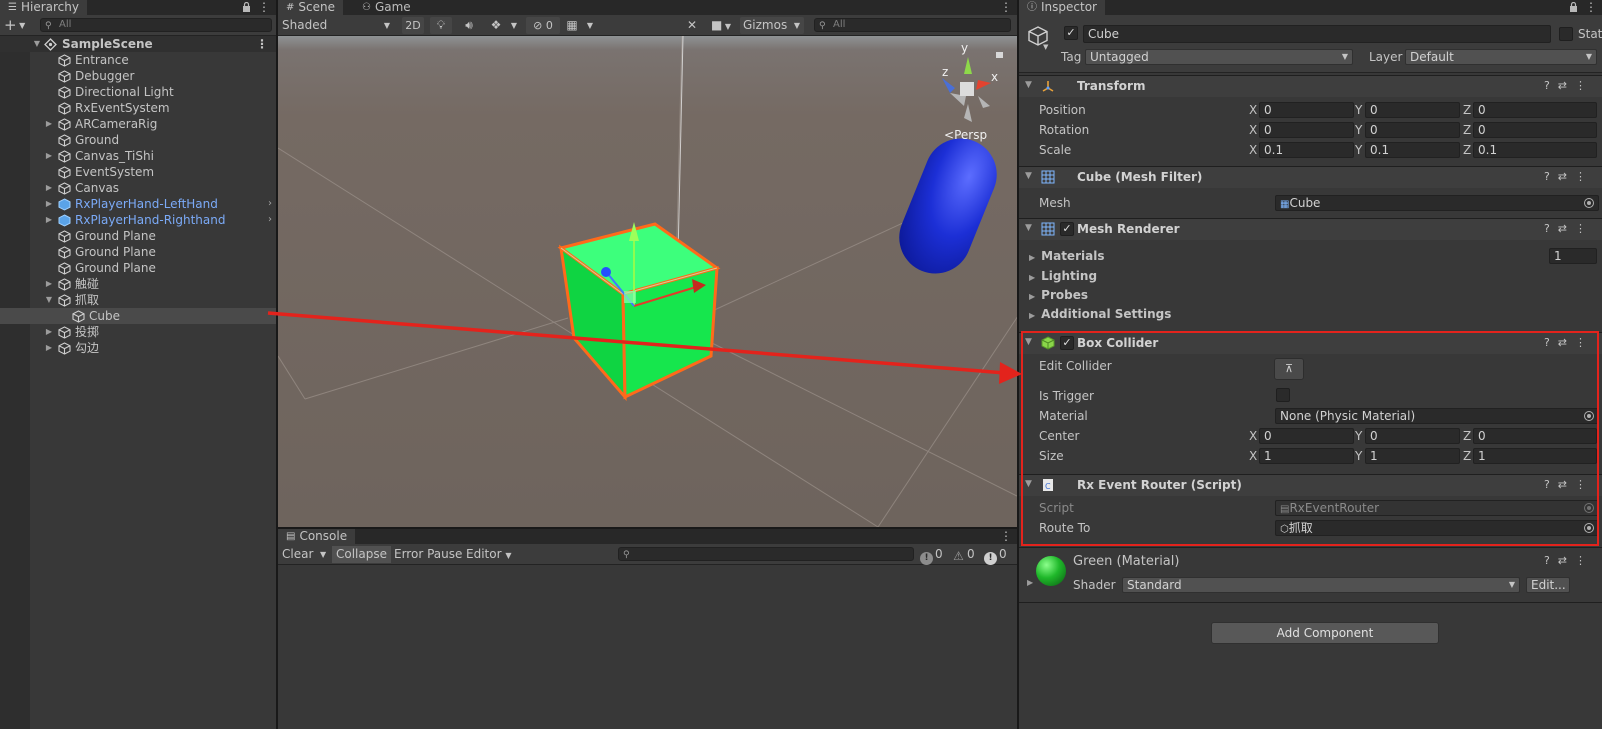 Image resolution: width=1602 pixels, height=729 pixels. Describe the element at coordinates (1358, 130) in the screenshot. I see `rotation-y-label: Y` at that location.